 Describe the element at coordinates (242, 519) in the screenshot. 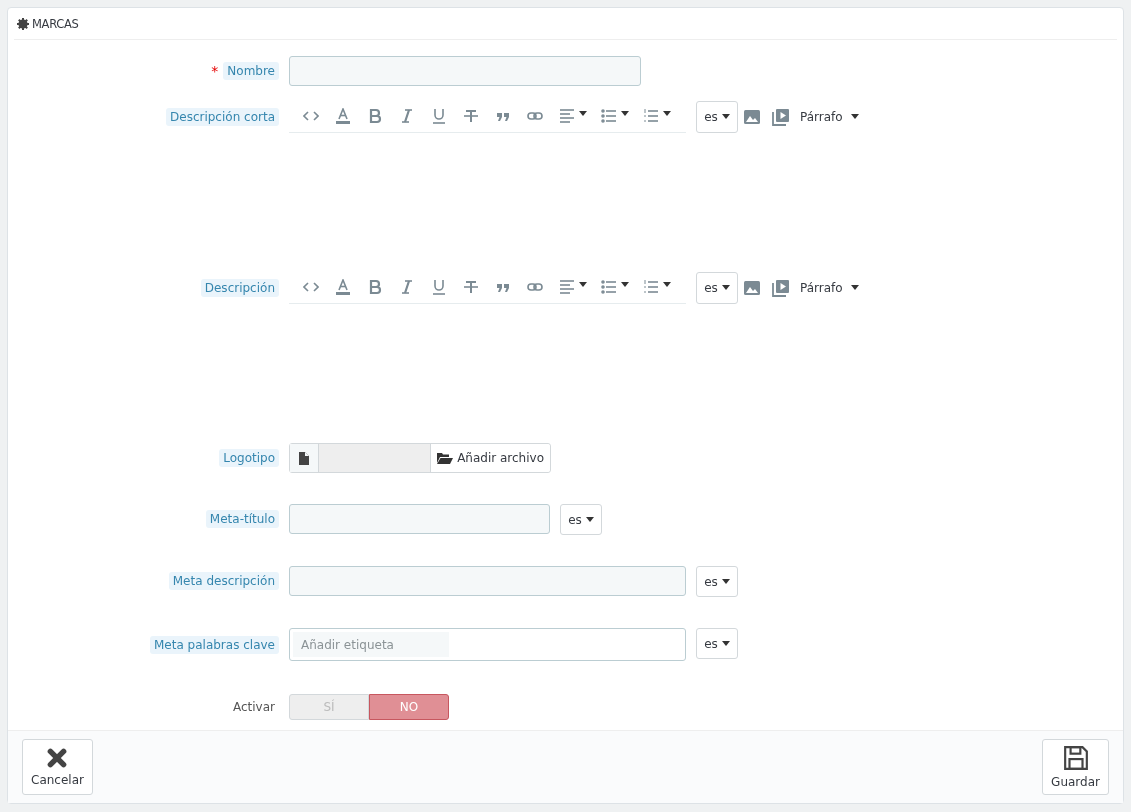

I see `field-label: Meta-título` at that location.